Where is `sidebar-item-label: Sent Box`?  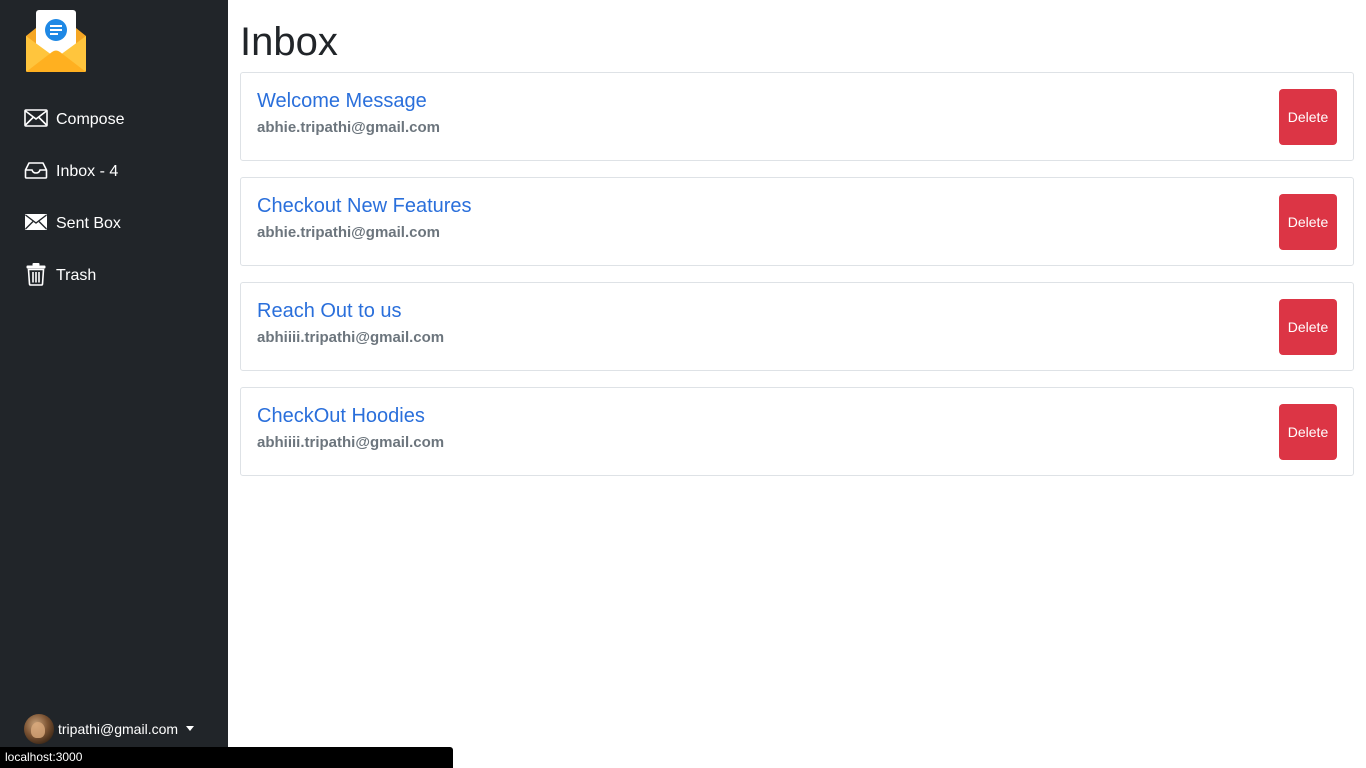
sidebar-item-label: Sent Box is located at coordinates (88, 223).